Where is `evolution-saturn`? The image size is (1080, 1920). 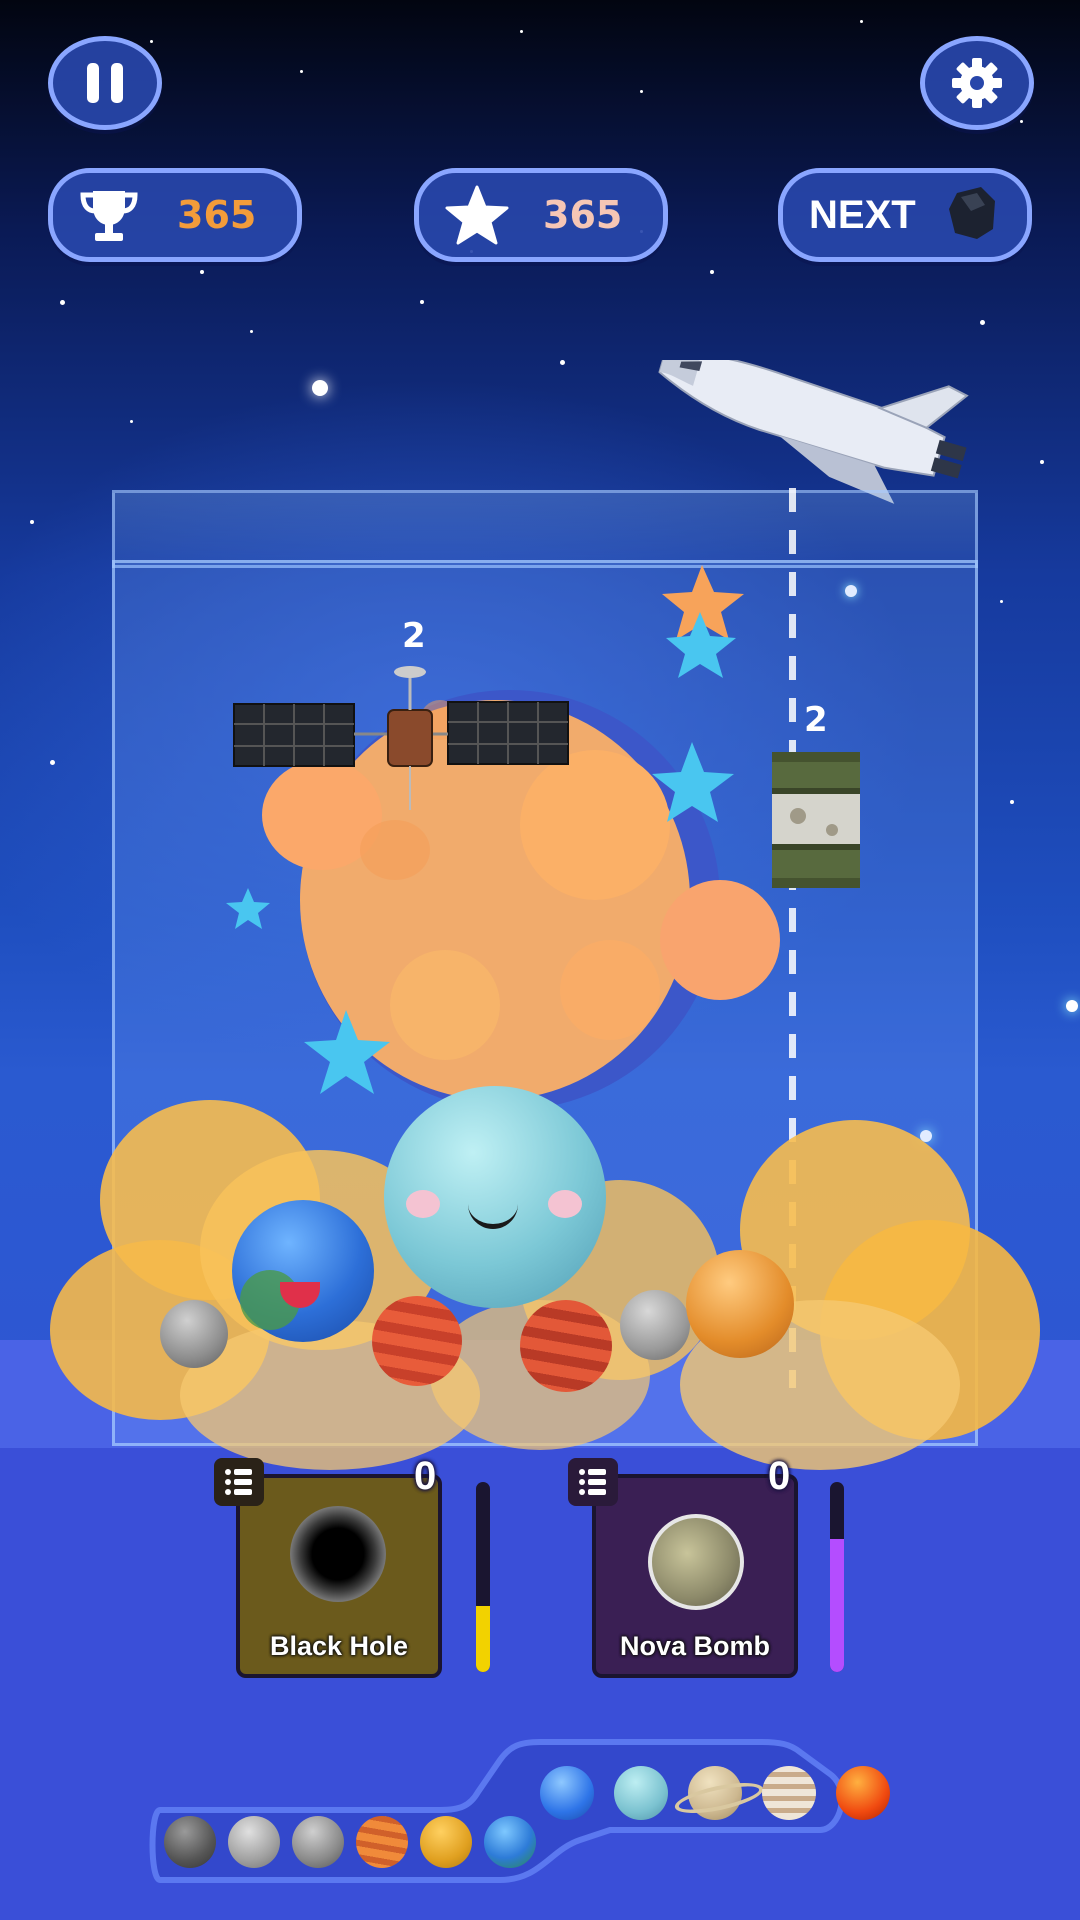
evolution-saturn is located at coordinates (719, 1793).